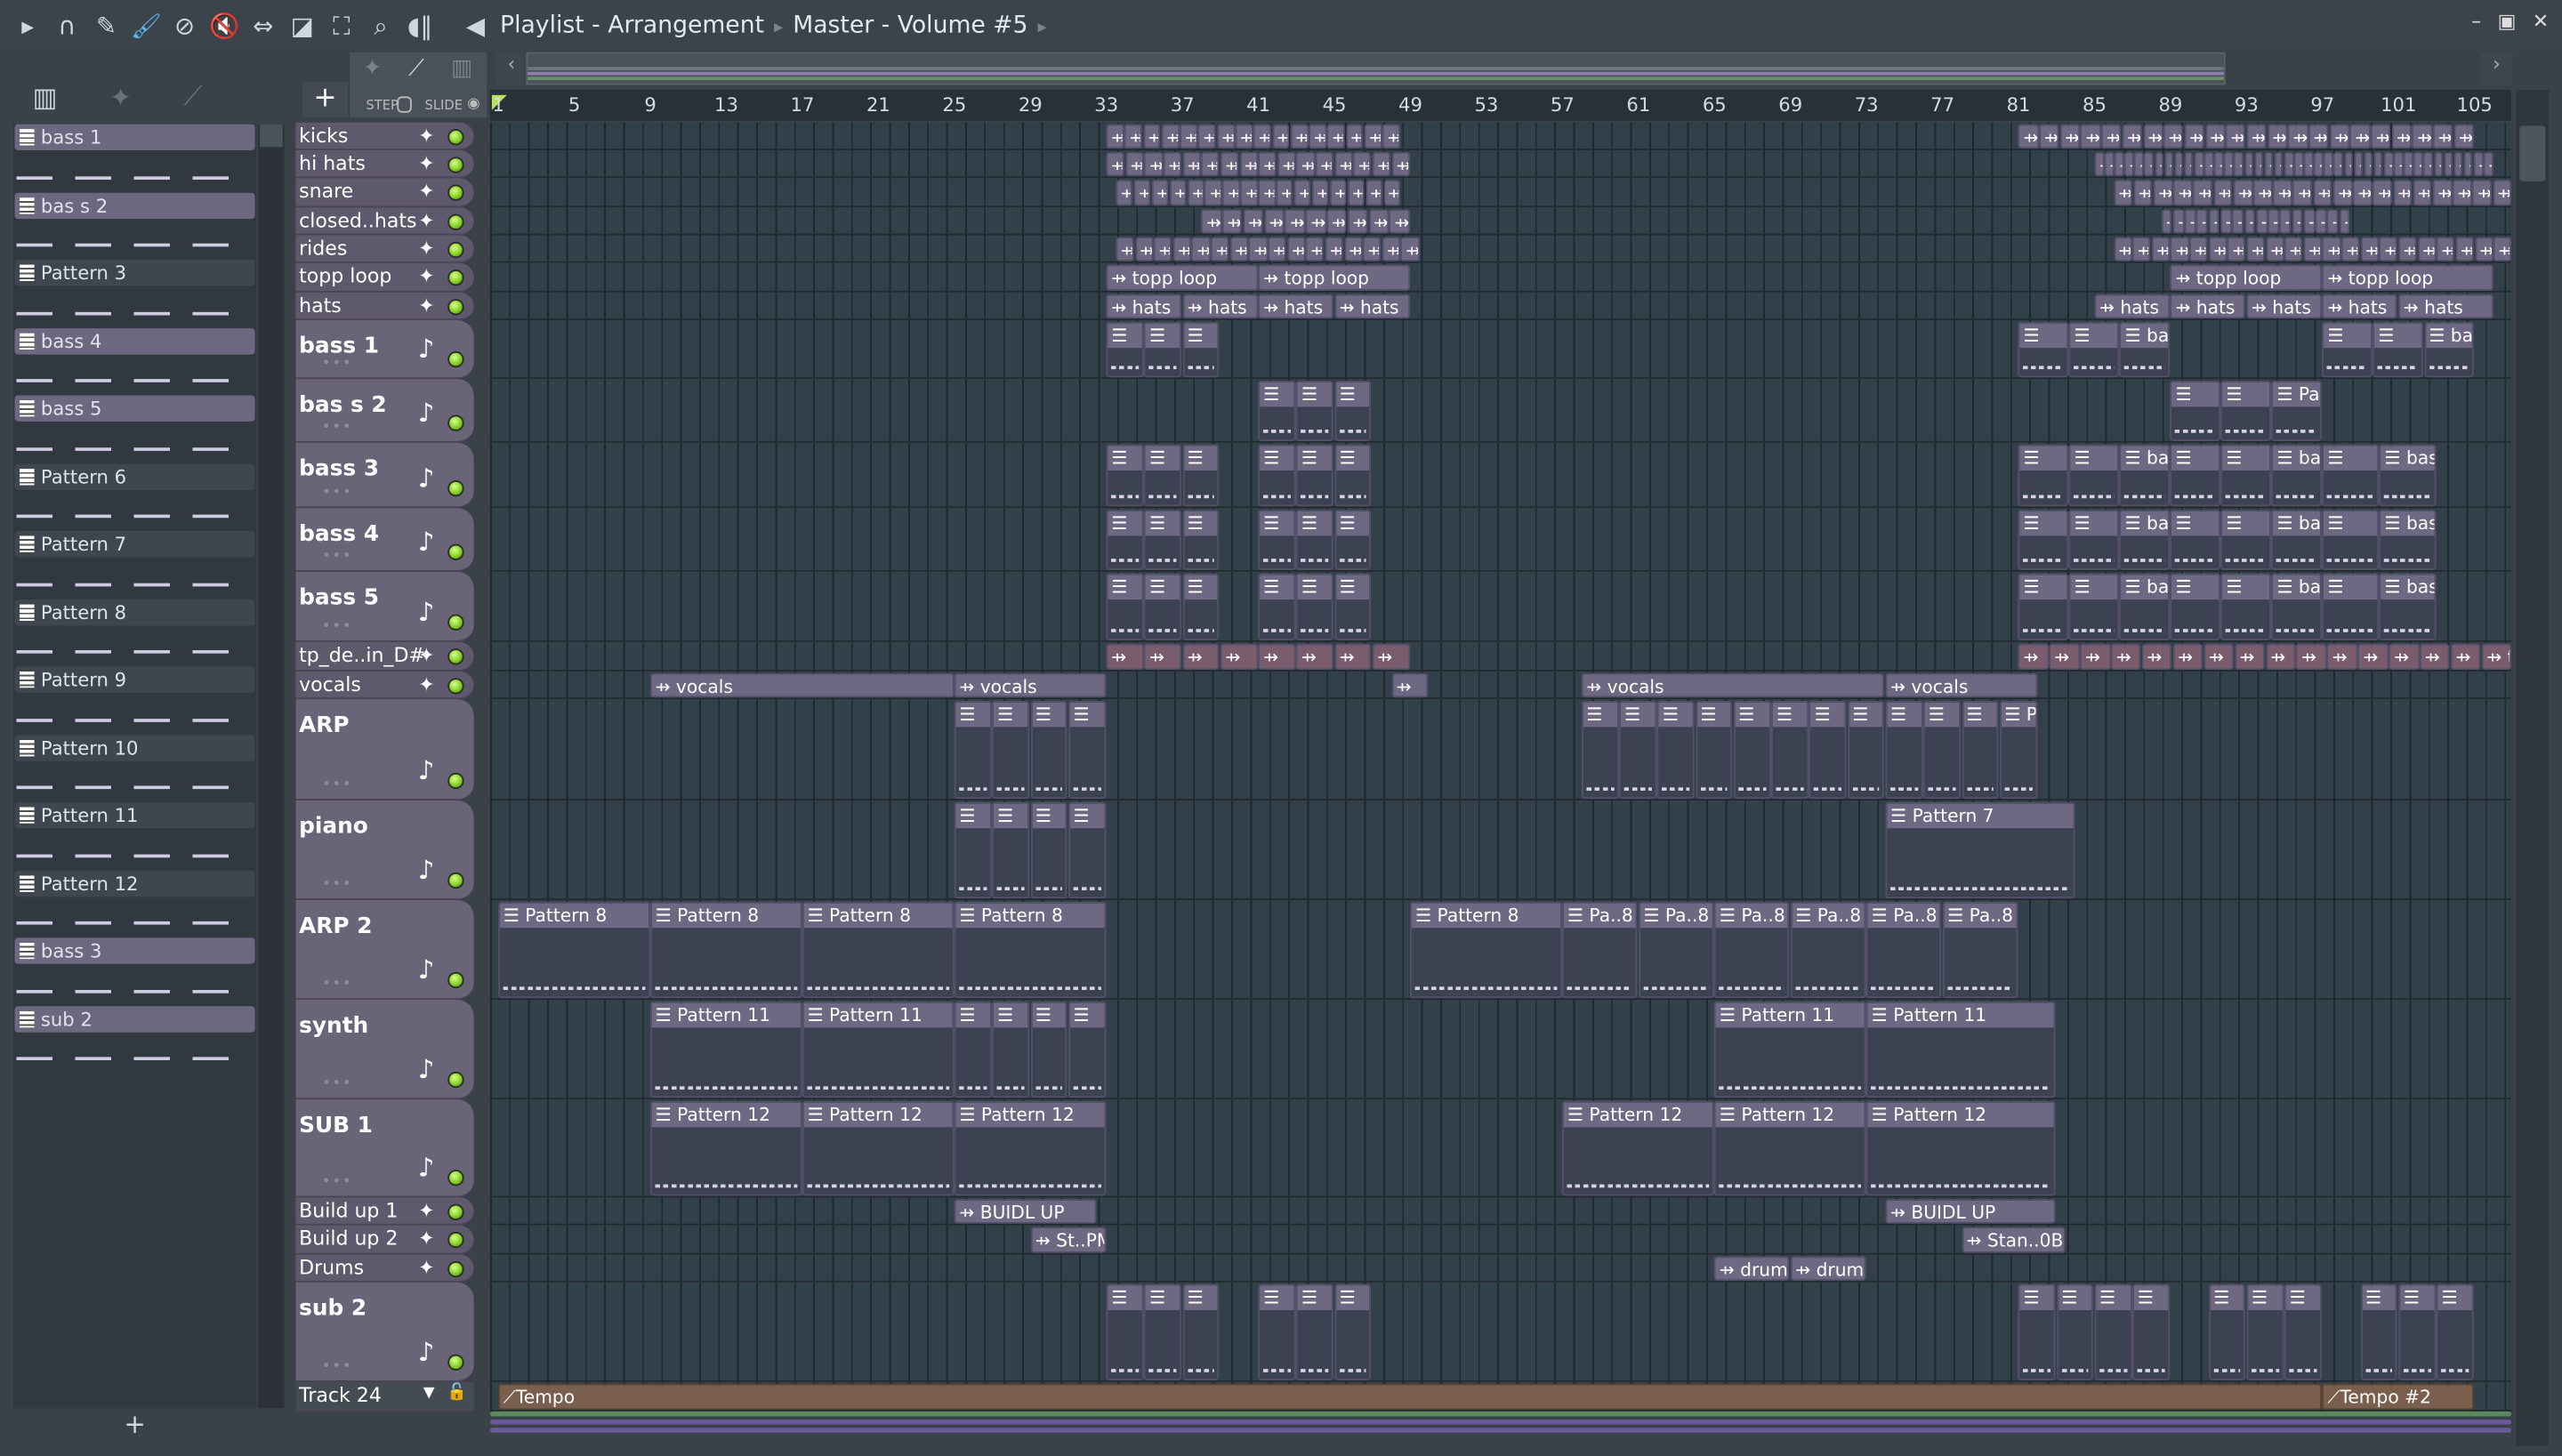 This screenshot has height=1456, width=2562. What do you see at coordinates (1501, 749) in the screenshot?
I see `track-lane: ☰ ☰ ☰ ☰ ☰ ☰ ☰ ☰ ☰ ☰ ☰ ☰ ☰ ☰ ☰ ☰ Pat..0` at bounding box center [1501, 749].